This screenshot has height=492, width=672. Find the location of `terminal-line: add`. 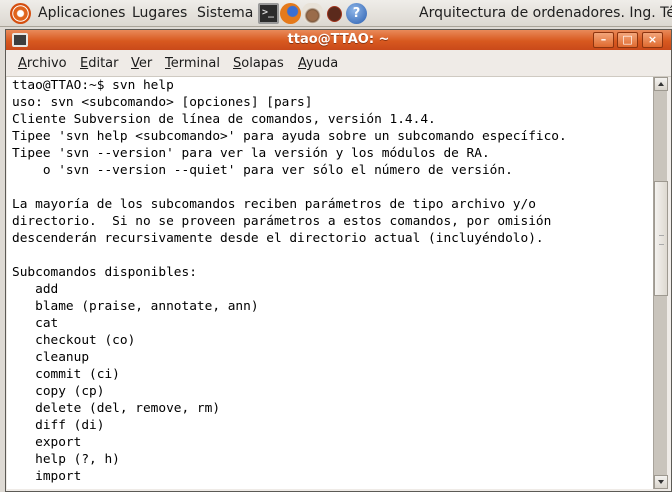

terminal-line: add is located at coordinates (35, 289).